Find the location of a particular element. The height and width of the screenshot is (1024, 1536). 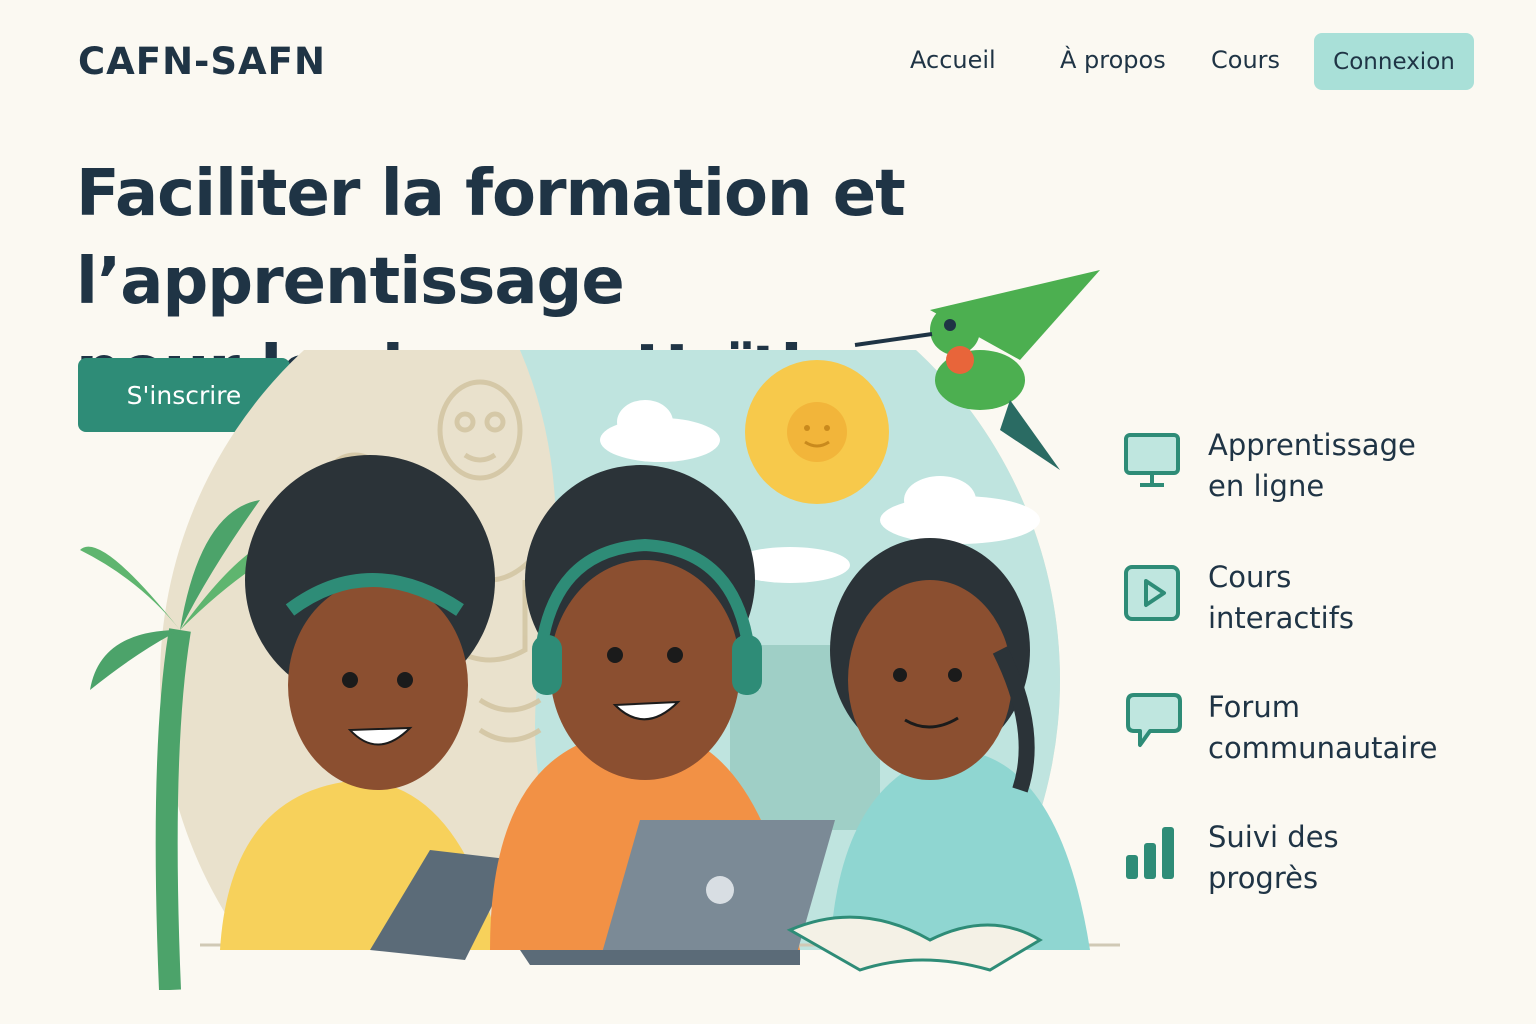

nav-home: Accueil is located at coordinates (953, 60).